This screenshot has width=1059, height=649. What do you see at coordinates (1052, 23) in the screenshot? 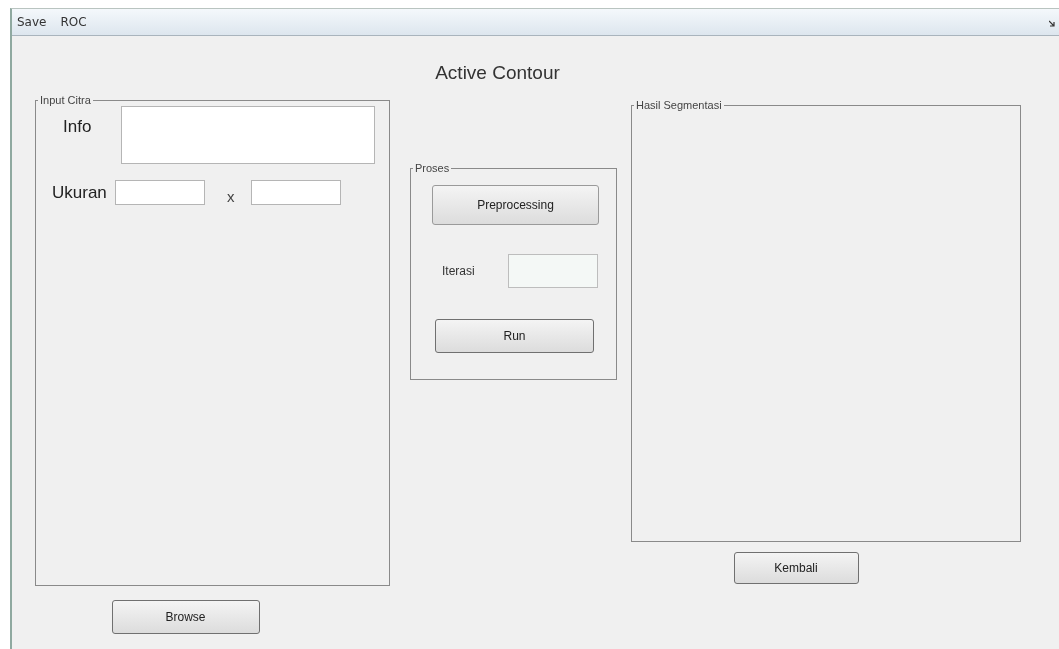
I see `dock-arrow-icon` at bounding box center [1052, 23].